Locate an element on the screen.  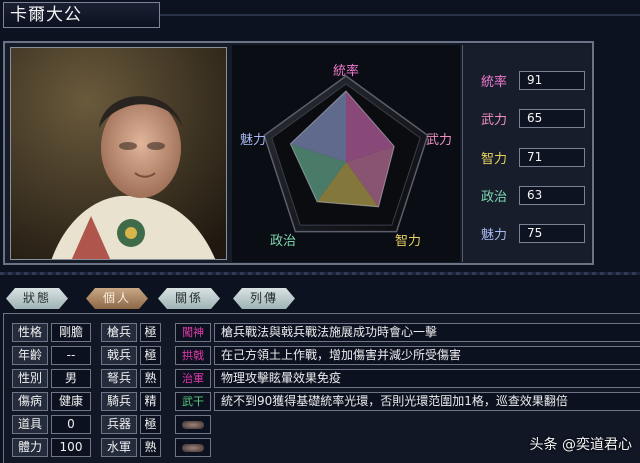
stat-row-charisma: 魅力 75 is located at coordinates (533, 233).